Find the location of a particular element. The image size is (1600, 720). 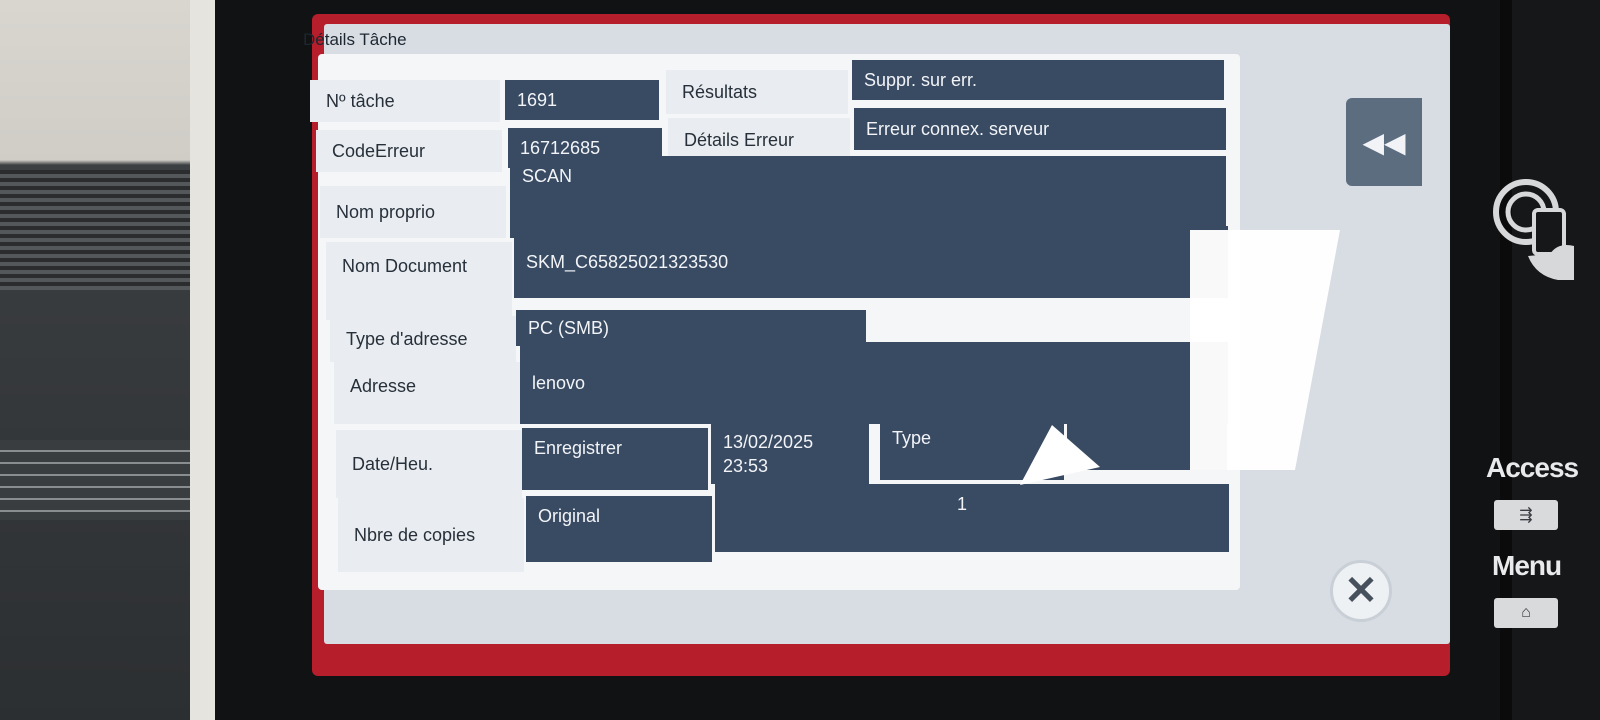

error-details-value: Erreur connex. serveur is located at coordinates (1040, 129).